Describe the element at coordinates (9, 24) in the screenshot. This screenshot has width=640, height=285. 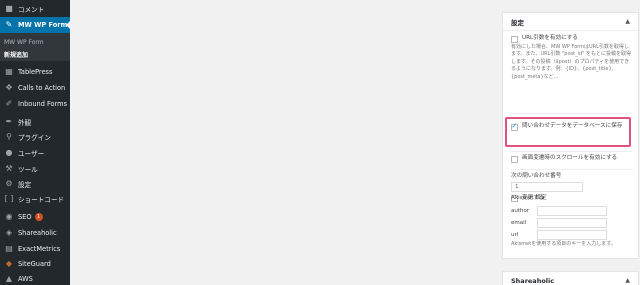
I see `pin-icon: ✎` at that location.